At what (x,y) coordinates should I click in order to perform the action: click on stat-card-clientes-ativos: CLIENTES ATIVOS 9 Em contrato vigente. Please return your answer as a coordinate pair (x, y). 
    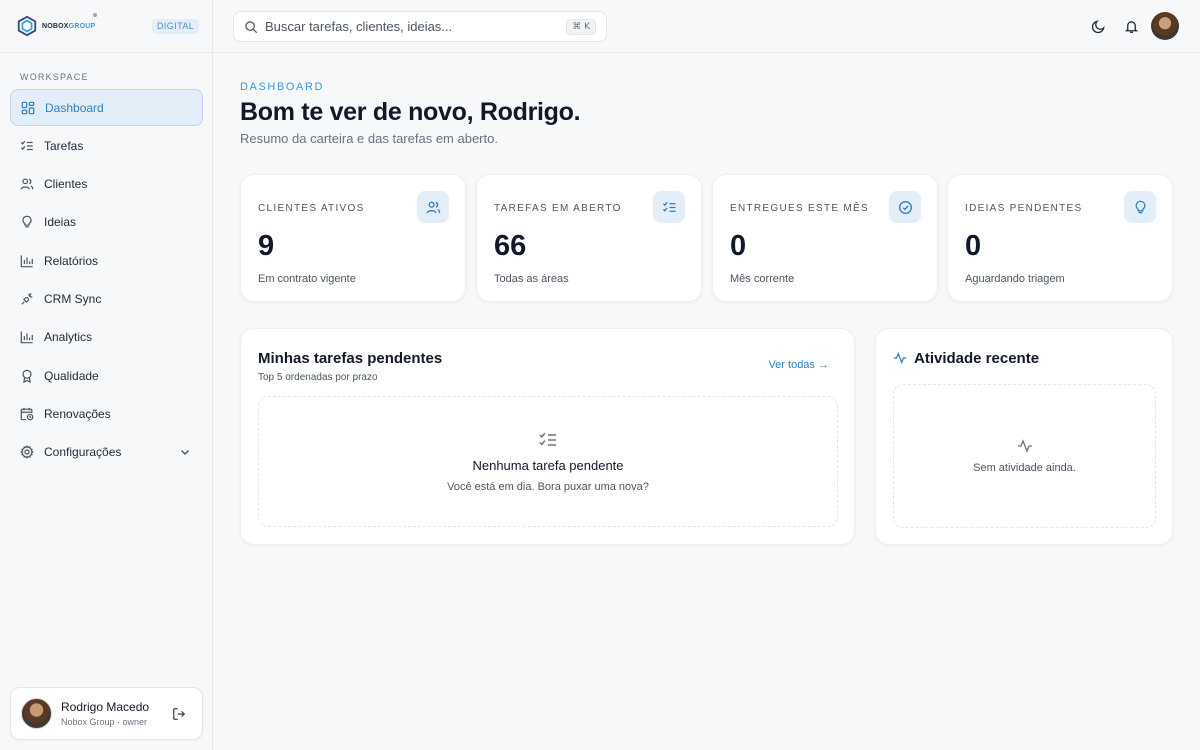
    Looking at the image, I should click on (353, 238).